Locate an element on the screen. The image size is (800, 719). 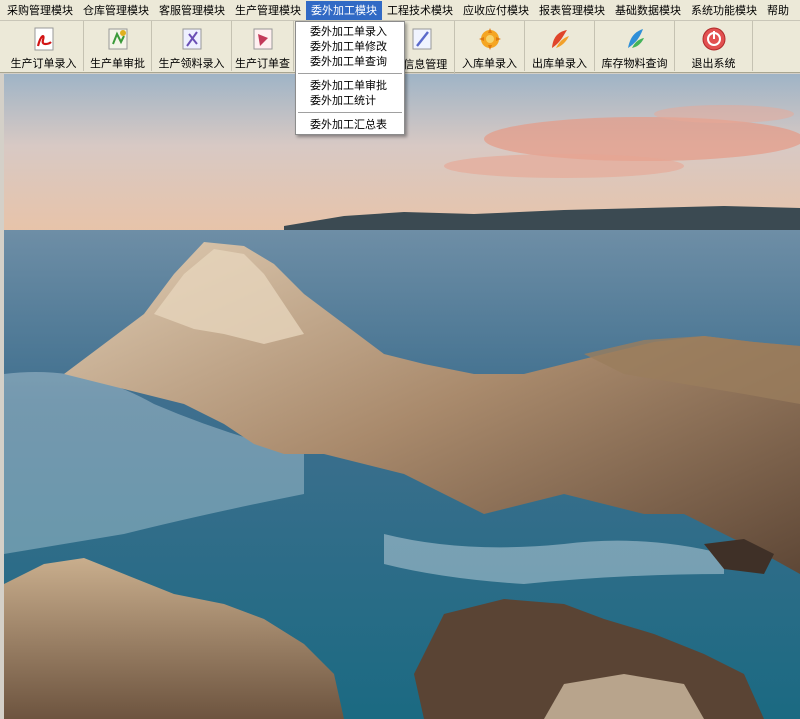
menu-system: 系统功能模块 is located at coordinates (724, 10).